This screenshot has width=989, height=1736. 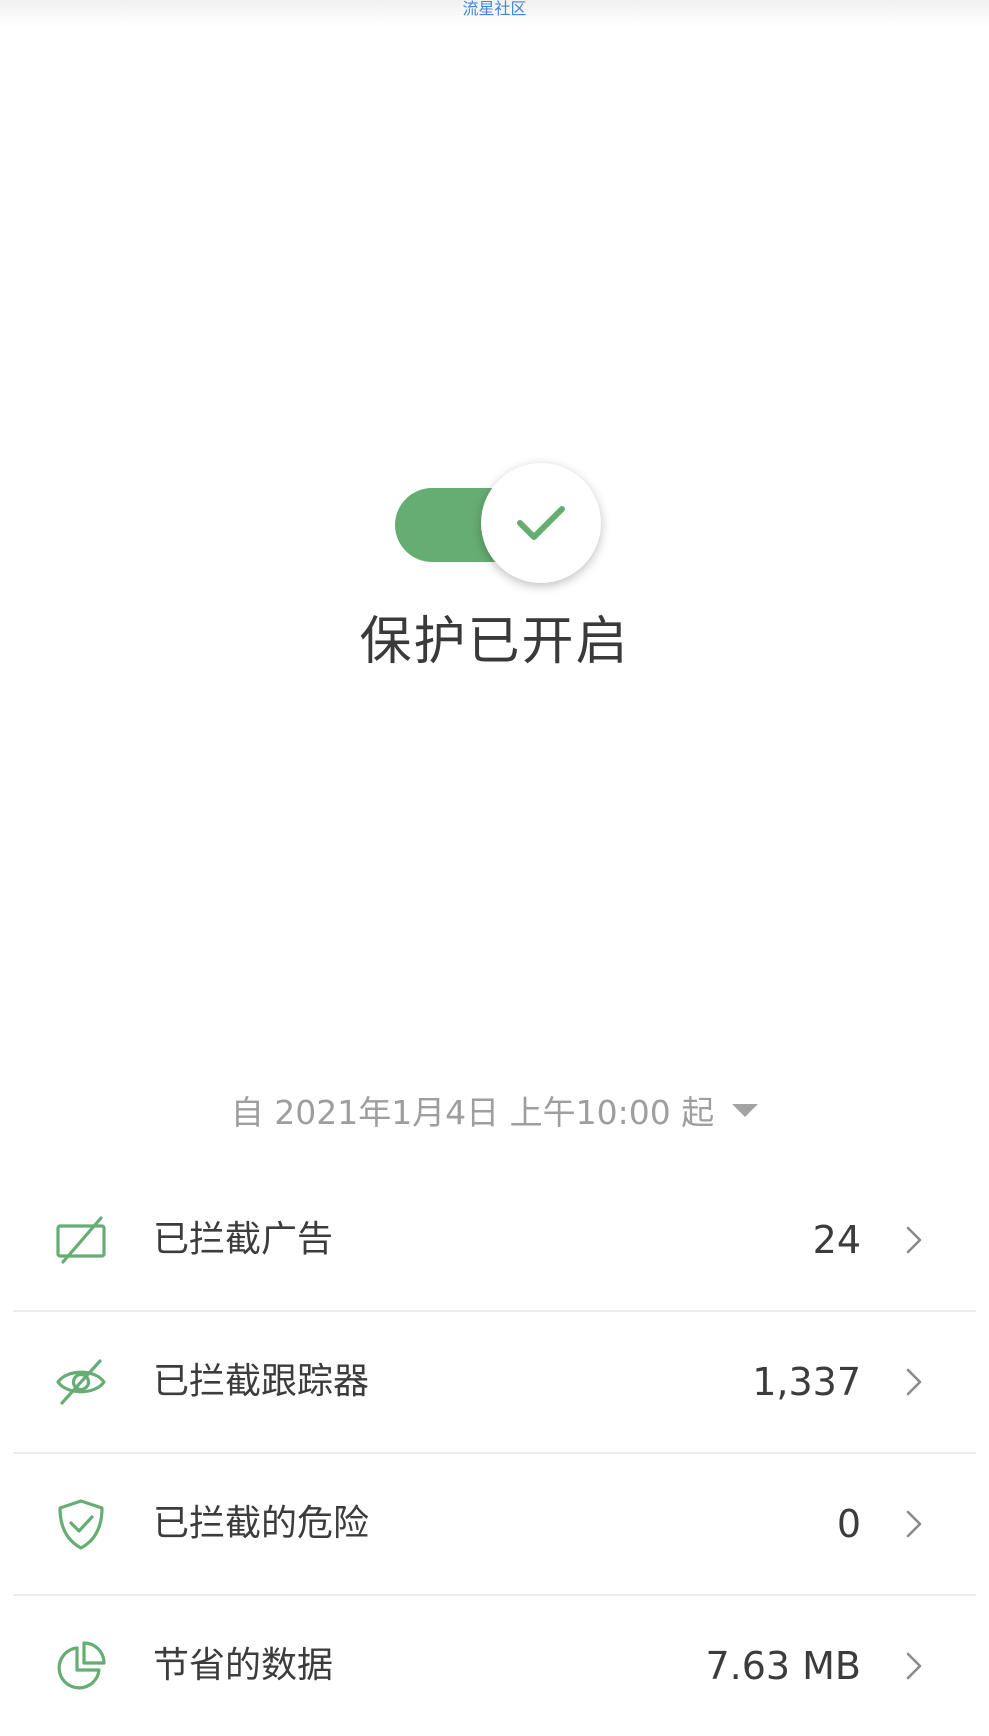 I want to click on since-date-label: 自 2021年1月4日 上午10:00 起, so click(x=472, y=1112).